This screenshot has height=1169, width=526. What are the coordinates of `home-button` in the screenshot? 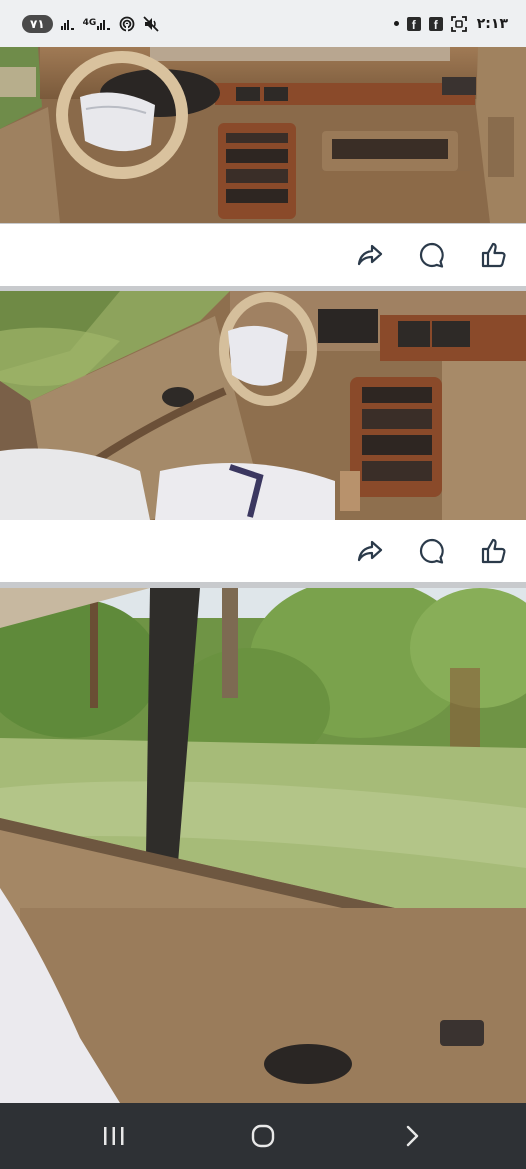 It's located at (263, 1136).